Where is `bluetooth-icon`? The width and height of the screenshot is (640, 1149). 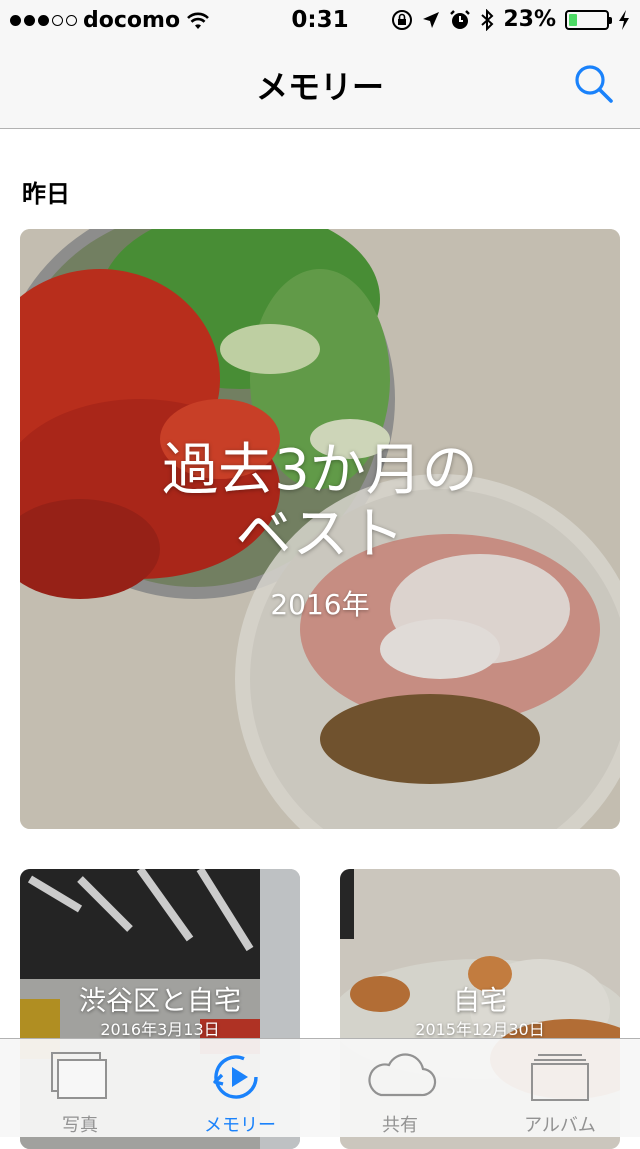 bluetooth-icon is located at coordinates (487, 19).